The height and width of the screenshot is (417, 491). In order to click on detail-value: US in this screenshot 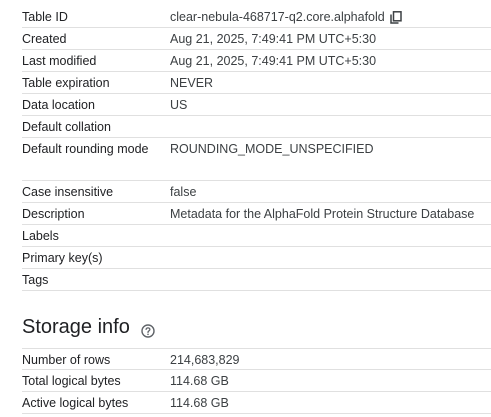, I will do `click(179, 105)`.